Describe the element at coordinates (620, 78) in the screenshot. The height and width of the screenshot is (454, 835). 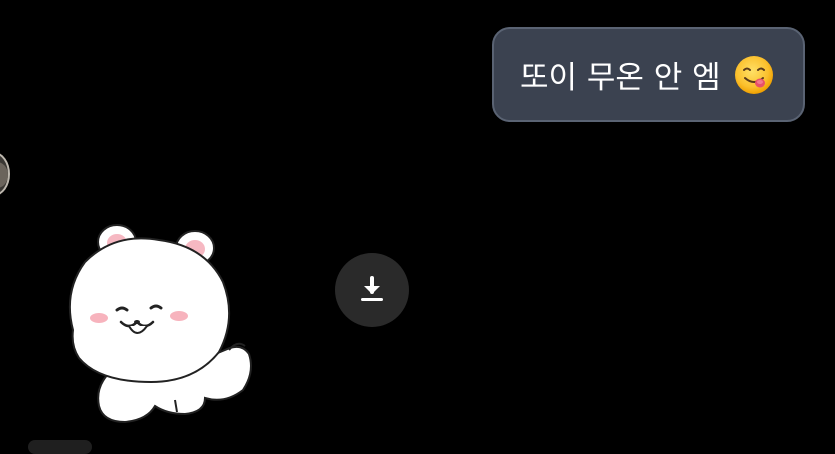
I see `message-text: 또이 무온 안 엠` at that location.